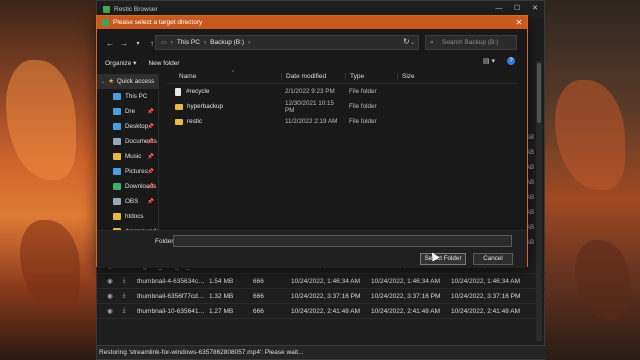 The image size is (640, 360). What do you see at coordinates (117, 126) in the screenshot?
I see `desktop-icon` at bounding box center [117, 126].